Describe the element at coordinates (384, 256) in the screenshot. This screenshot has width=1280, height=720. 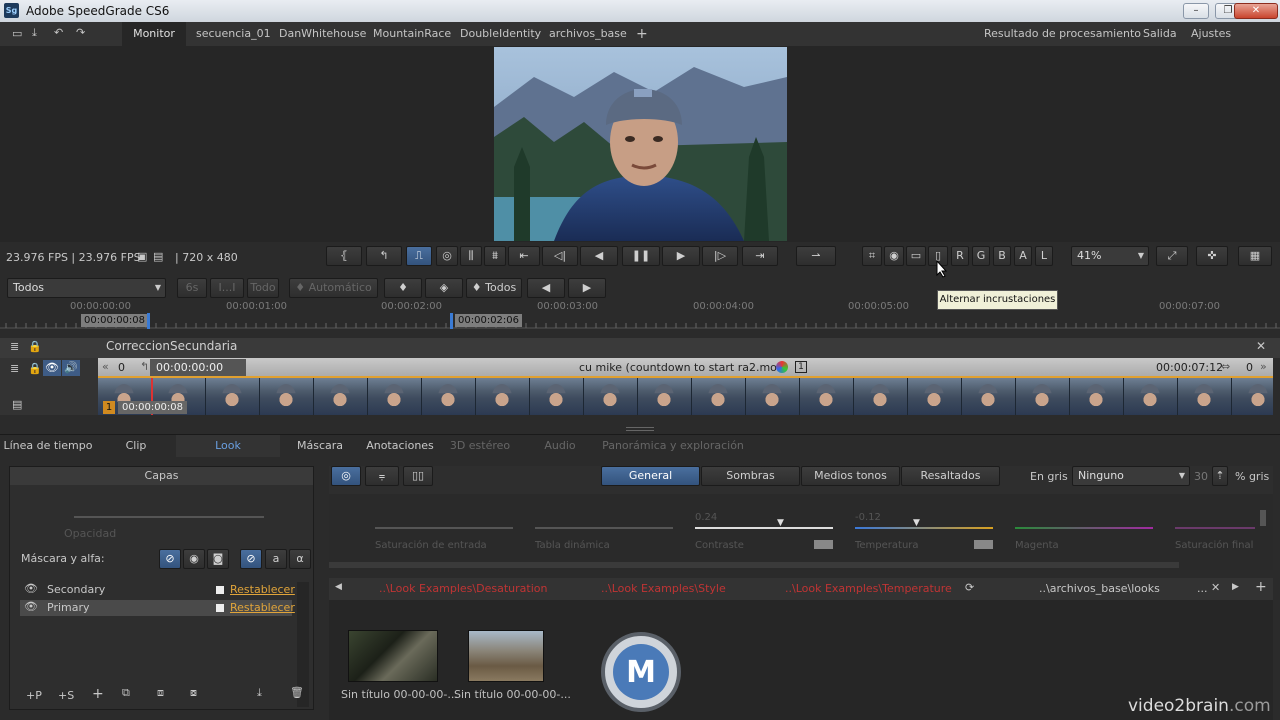
I see `loop-button: ↰` at that location.